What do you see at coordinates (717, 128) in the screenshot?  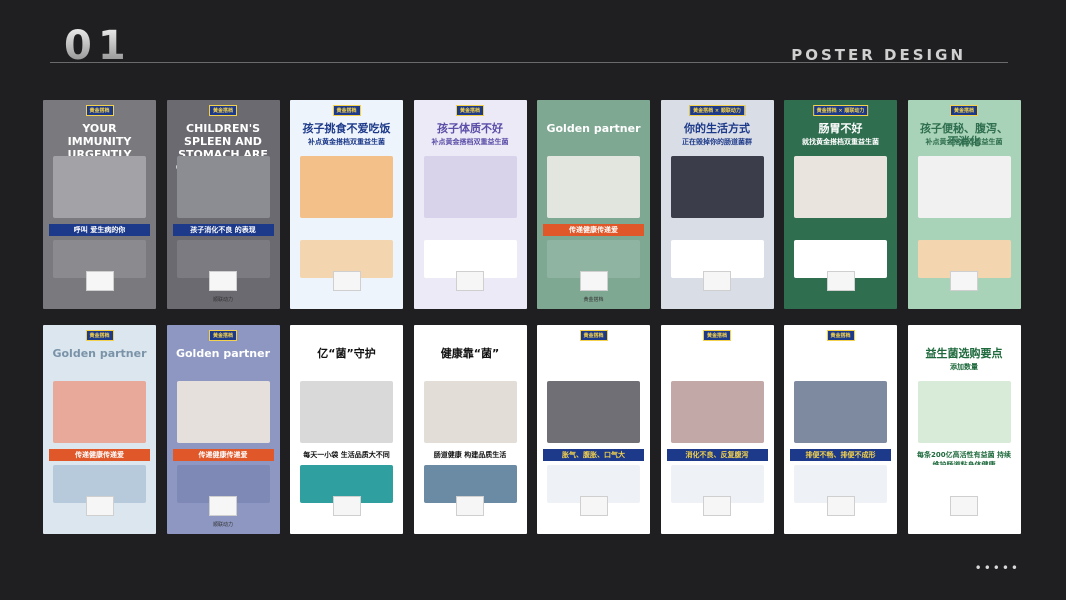 I see `poster-headline: 你的生活方式` at bounding box center [717, 128].